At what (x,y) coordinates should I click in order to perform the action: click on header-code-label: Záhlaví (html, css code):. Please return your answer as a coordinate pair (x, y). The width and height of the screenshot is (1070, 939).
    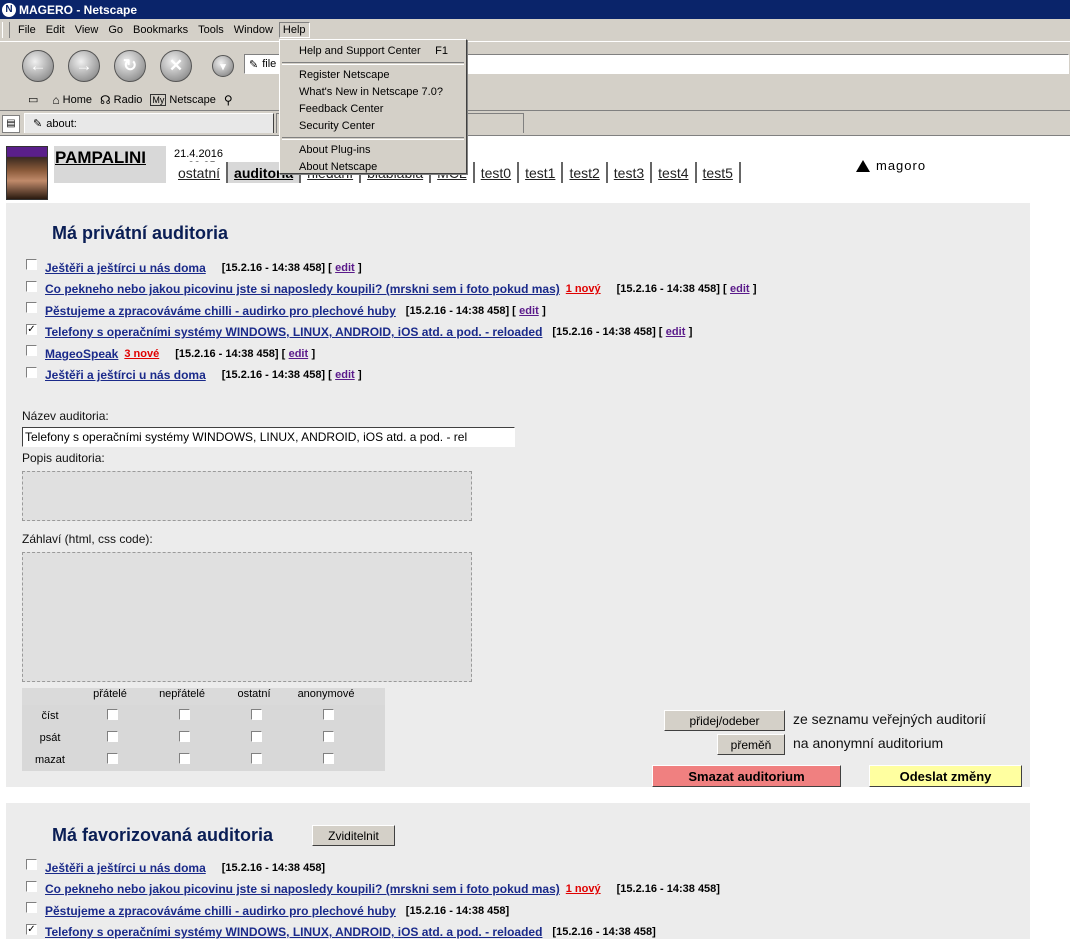
    Looking at the image, I should click on (87, 539).